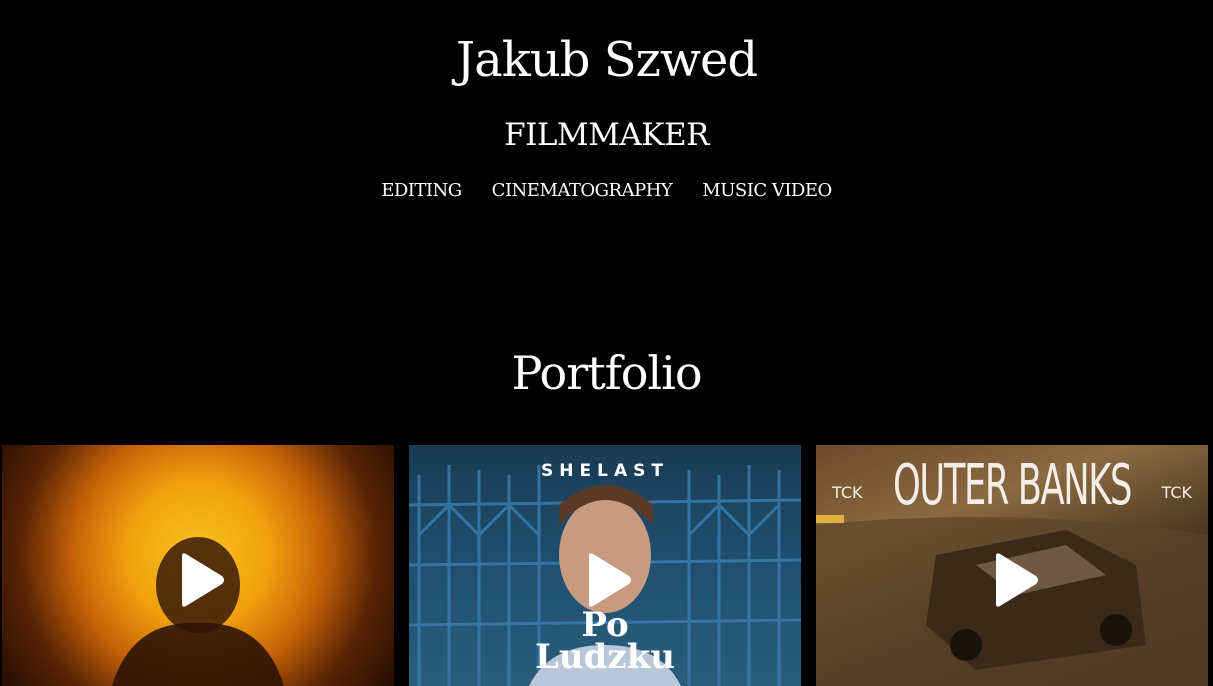 The image size is (1213, 686). I want to click on nav-item-music-video: MUSIC VIDEO, so click(767, 190).